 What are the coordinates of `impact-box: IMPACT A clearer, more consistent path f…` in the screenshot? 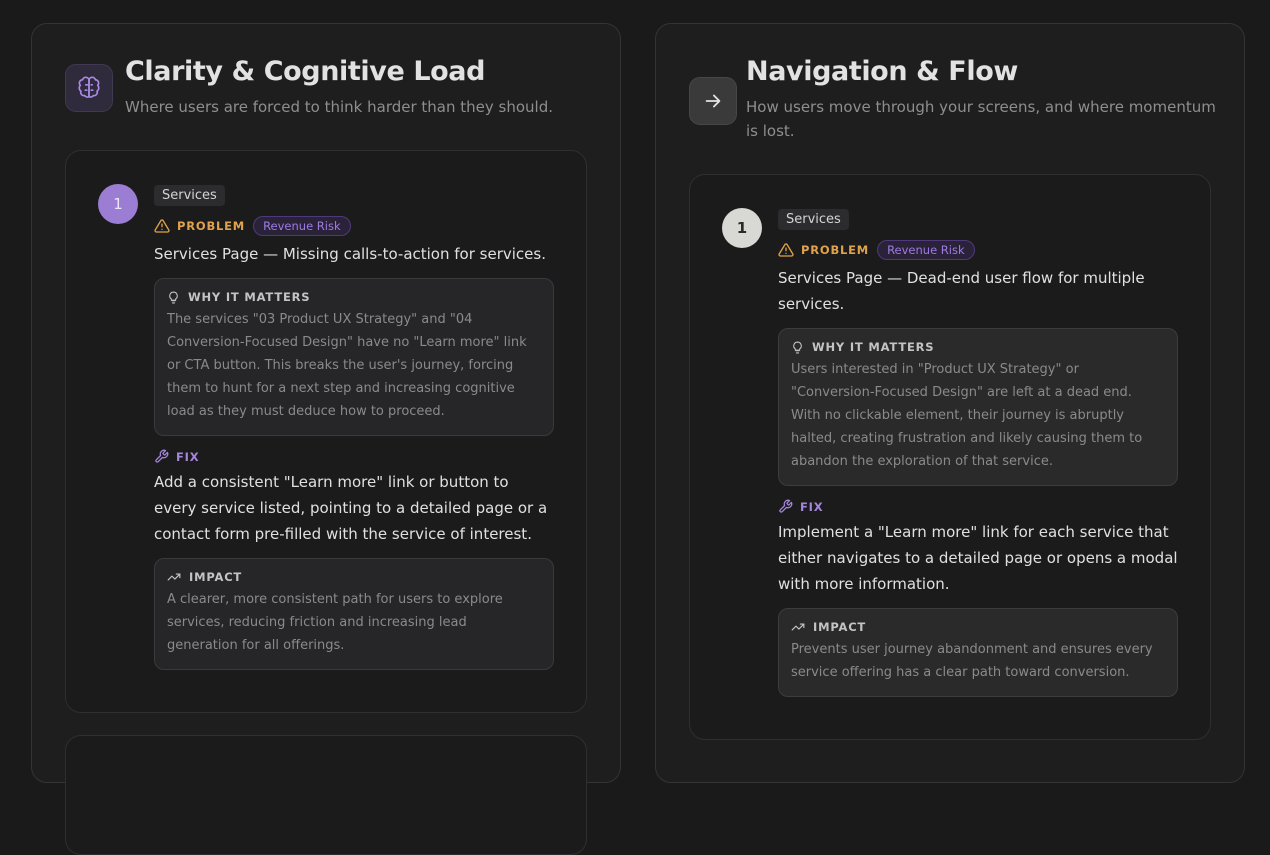 It's located at (354, 614).